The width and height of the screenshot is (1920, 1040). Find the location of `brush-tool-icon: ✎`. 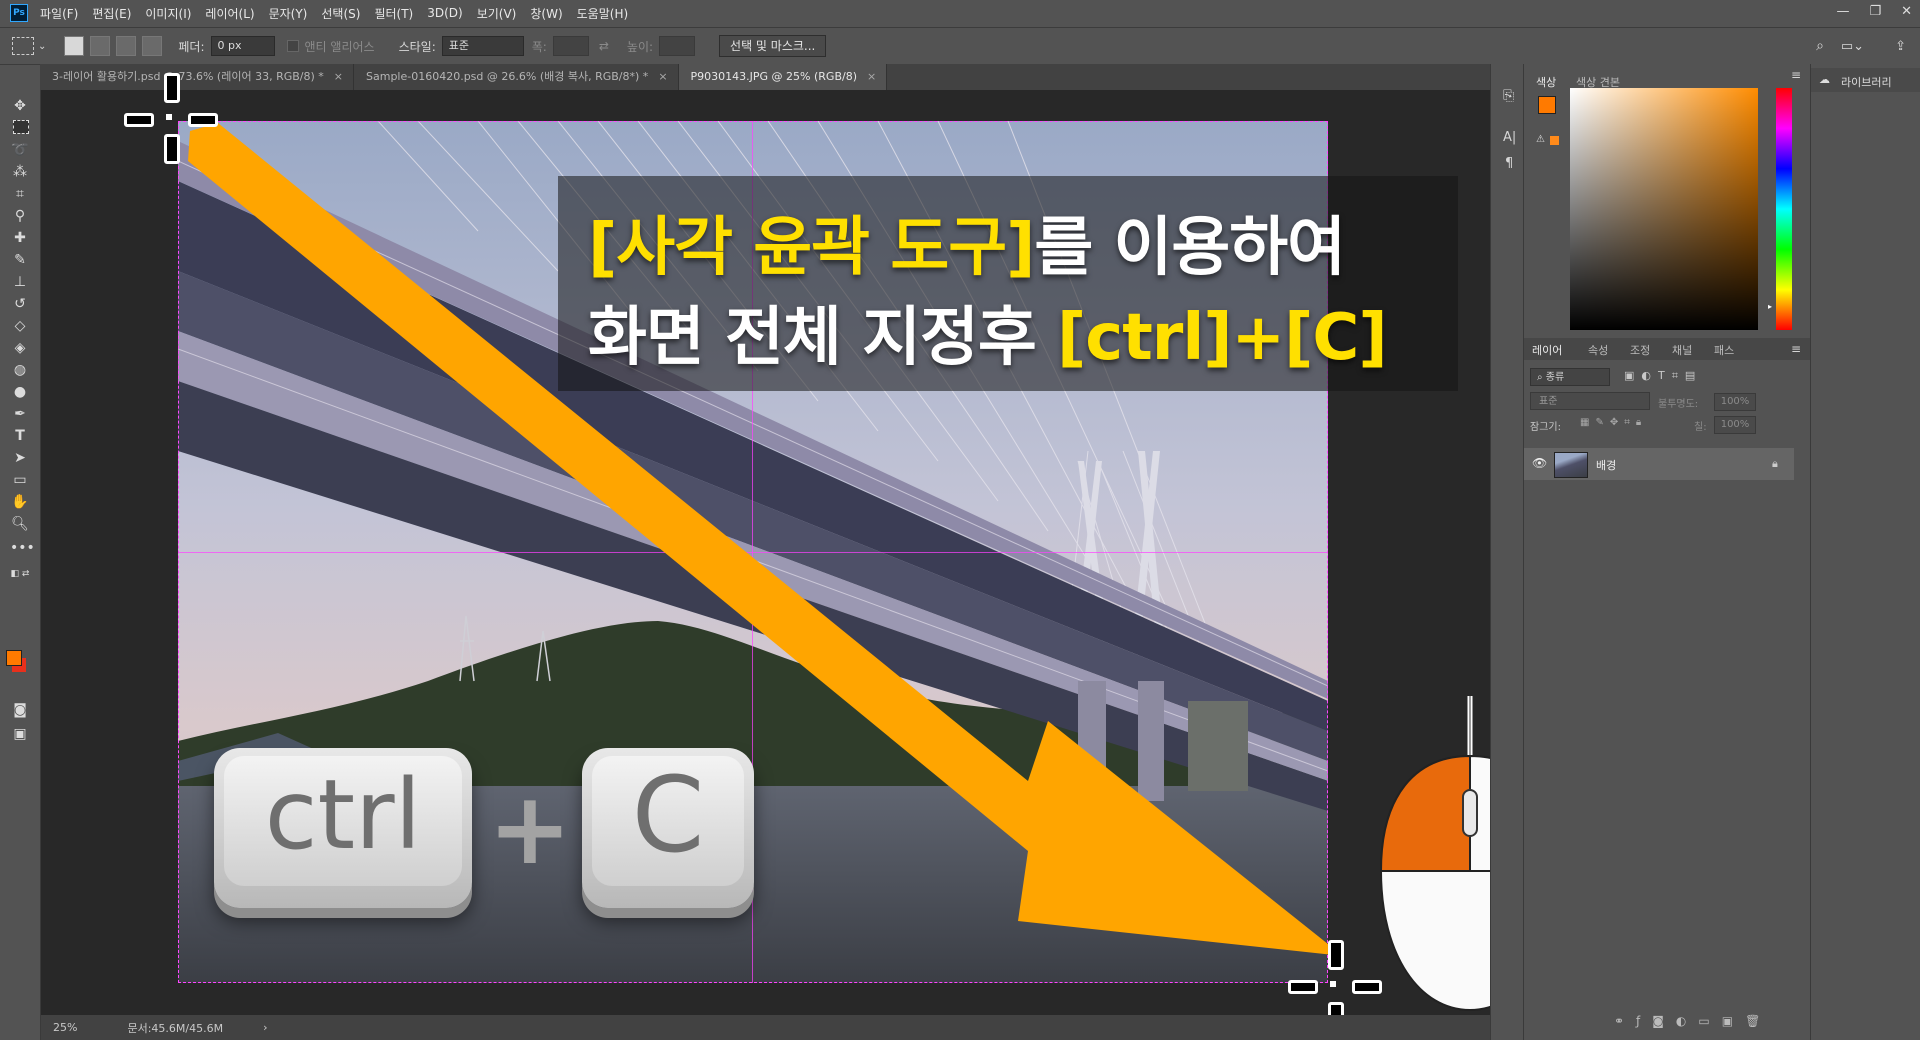

brush-tool-icon: ✎ is located at coordinates (20, 260).